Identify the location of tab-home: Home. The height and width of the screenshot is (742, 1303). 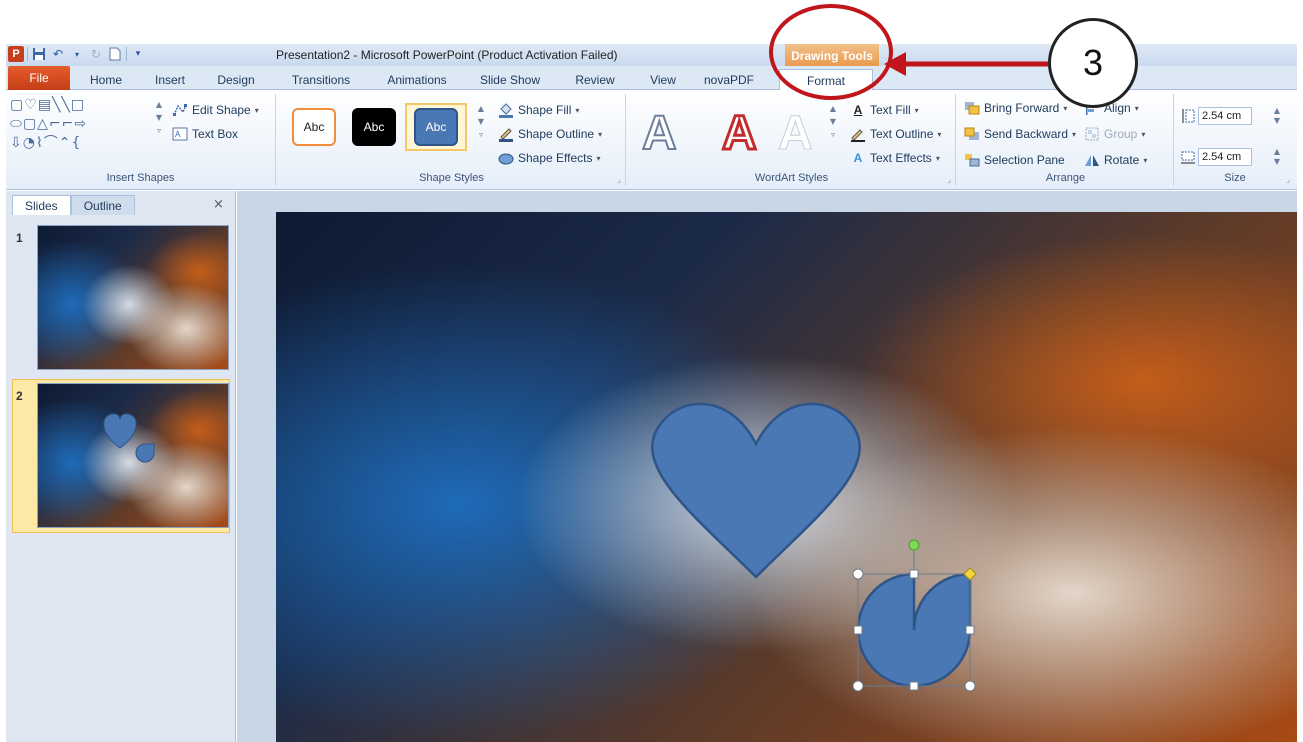
(106, 79).